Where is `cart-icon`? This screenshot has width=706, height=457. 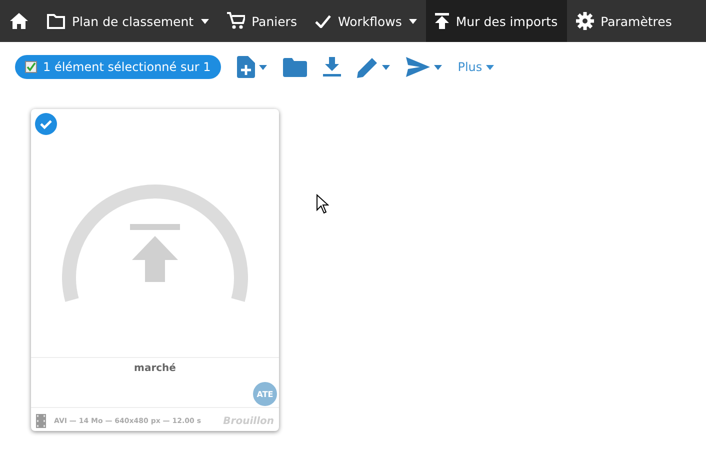
cart-icon is located at coordinates (235, 21).